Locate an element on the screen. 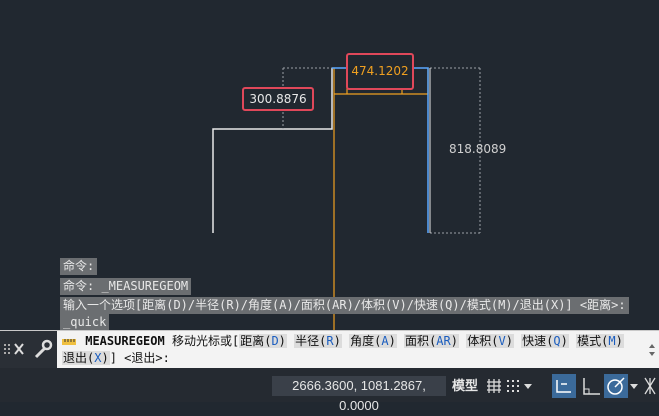 The width and height of the screenshot is (659, 416). command-prompt-text: 移动光标或[ is located at coordinates (205, 341).